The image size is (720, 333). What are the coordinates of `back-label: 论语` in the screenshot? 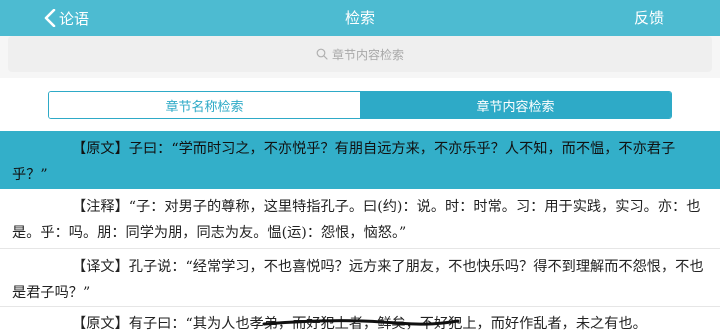 It's located at (74, 18).